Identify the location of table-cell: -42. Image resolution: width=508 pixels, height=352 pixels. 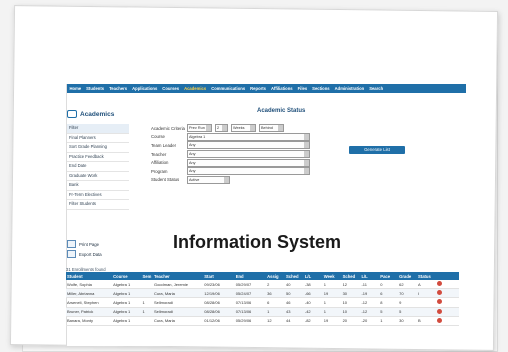
(313, 312).